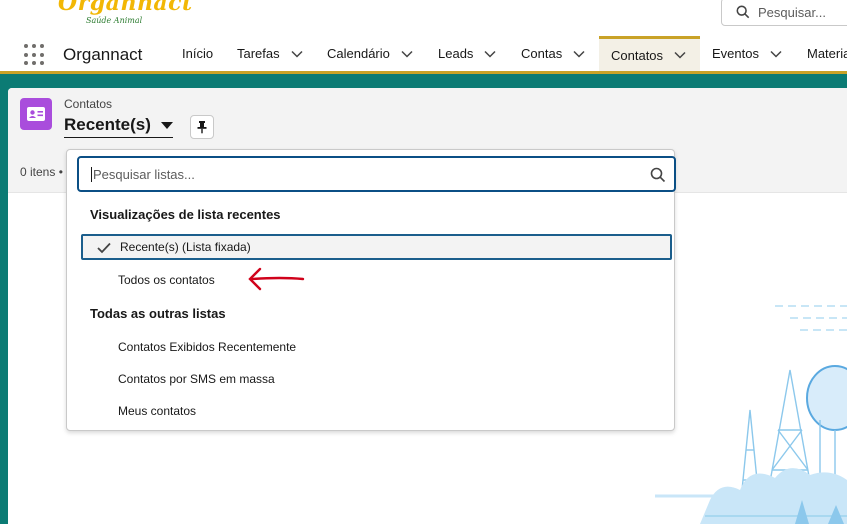  Describe the element at coordinates (107, 124) in the screenshot. I see `current-list-name: Recente(s)` at that location.